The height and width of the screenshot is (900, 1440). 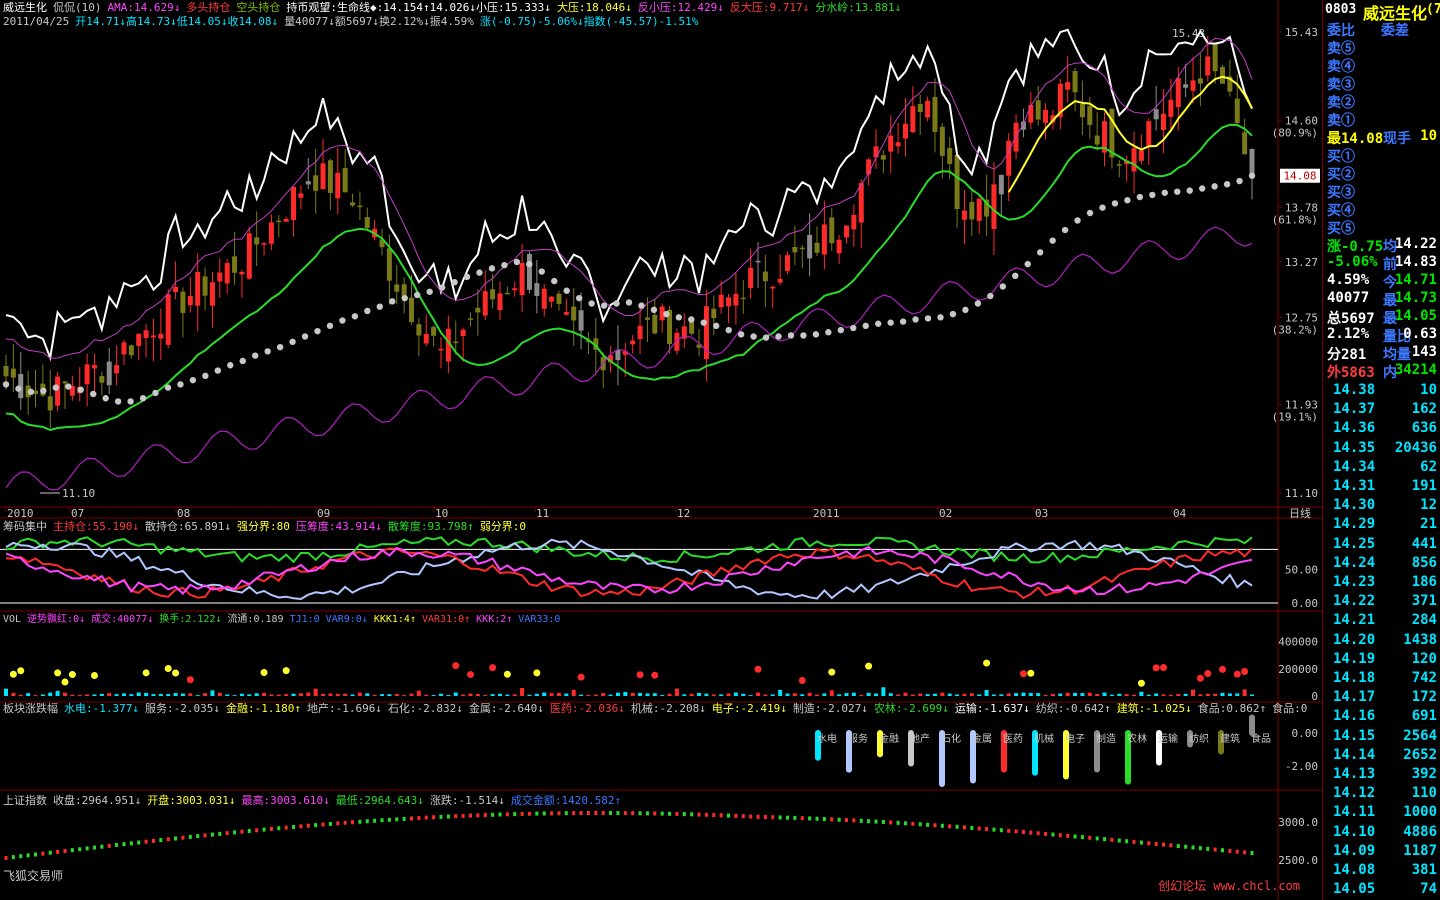 What do you see at coordinates (1295, 417) in the screenshot?
I see `pct-label: (19.1%)` at bounding box center [1295, 417].